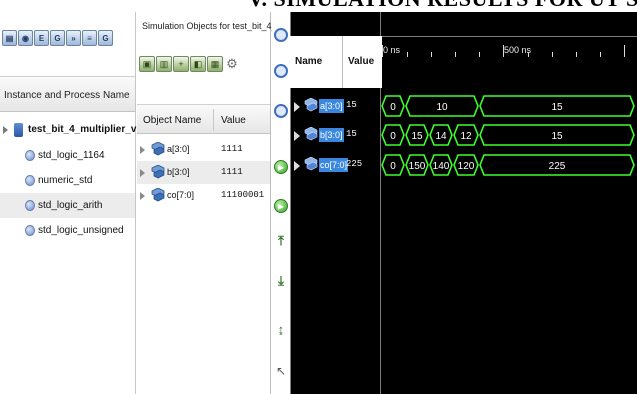  I want to click on bus-segment-label: 120, so click(466, 166).